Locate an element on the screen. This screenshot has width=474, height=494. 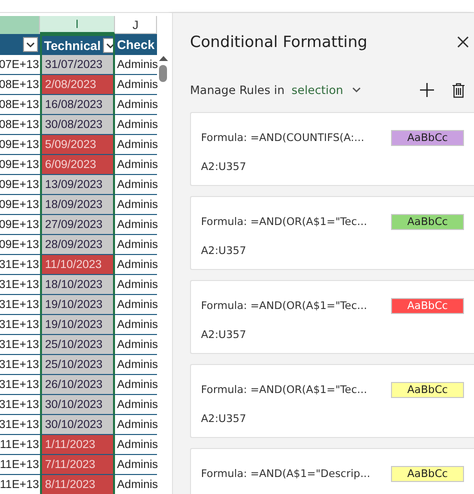
scroll-up-icon is located at coordinates (163, 58).